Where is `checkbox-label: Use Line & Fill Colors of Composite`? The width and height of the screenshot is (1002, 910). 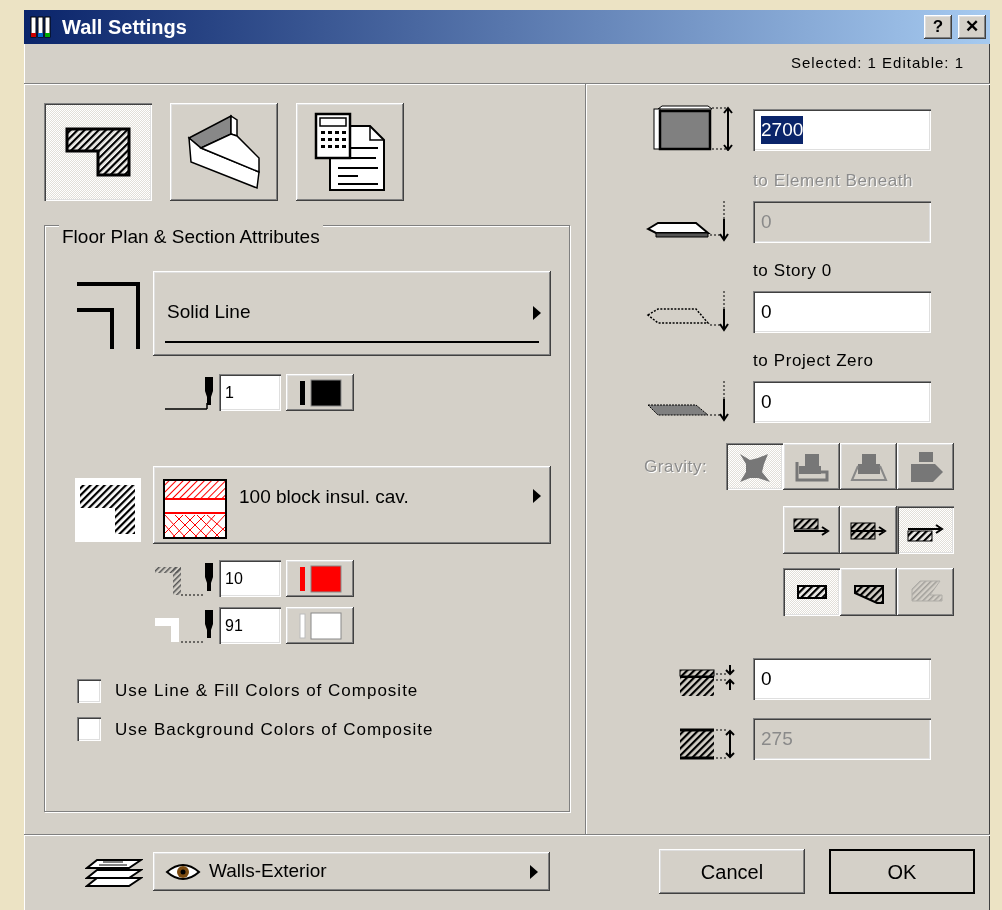 checkbox-label: Use Line & Fill Colors of Composite is located at coordinates (267, 691).